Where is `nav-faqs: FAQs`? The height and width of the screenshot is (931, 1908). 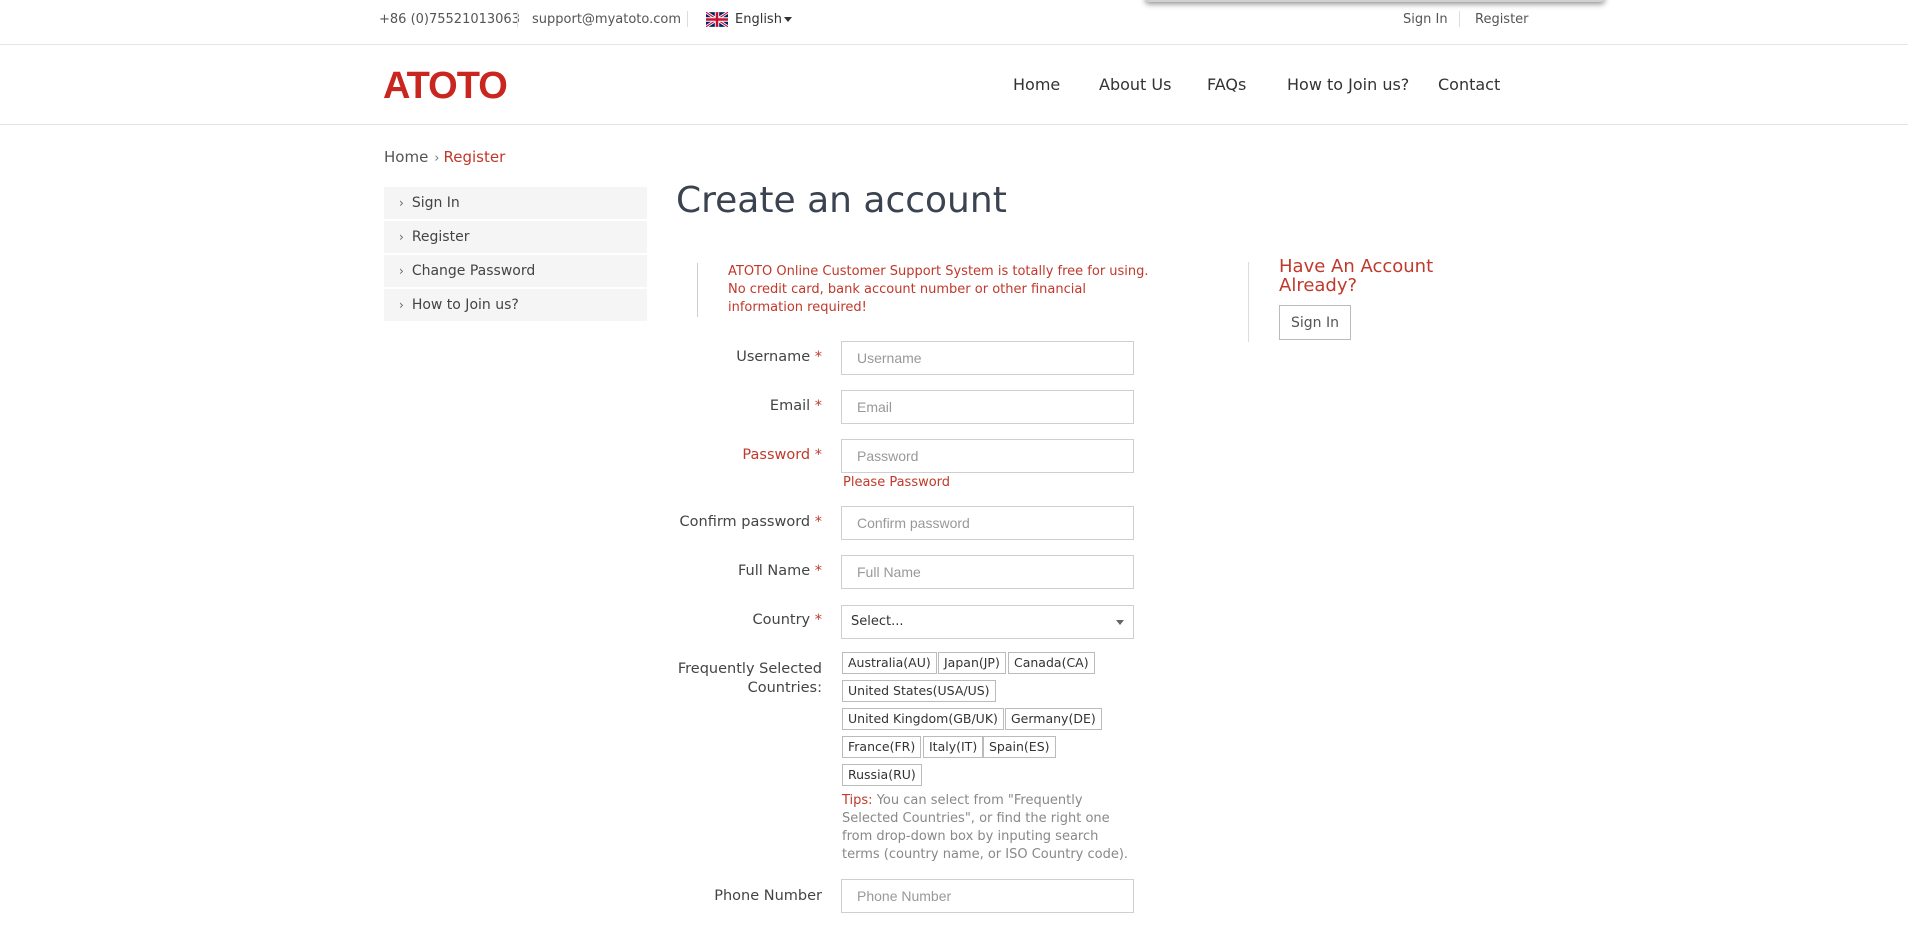 nav-faqs: FAQs is located at coordinates (1226, 84).